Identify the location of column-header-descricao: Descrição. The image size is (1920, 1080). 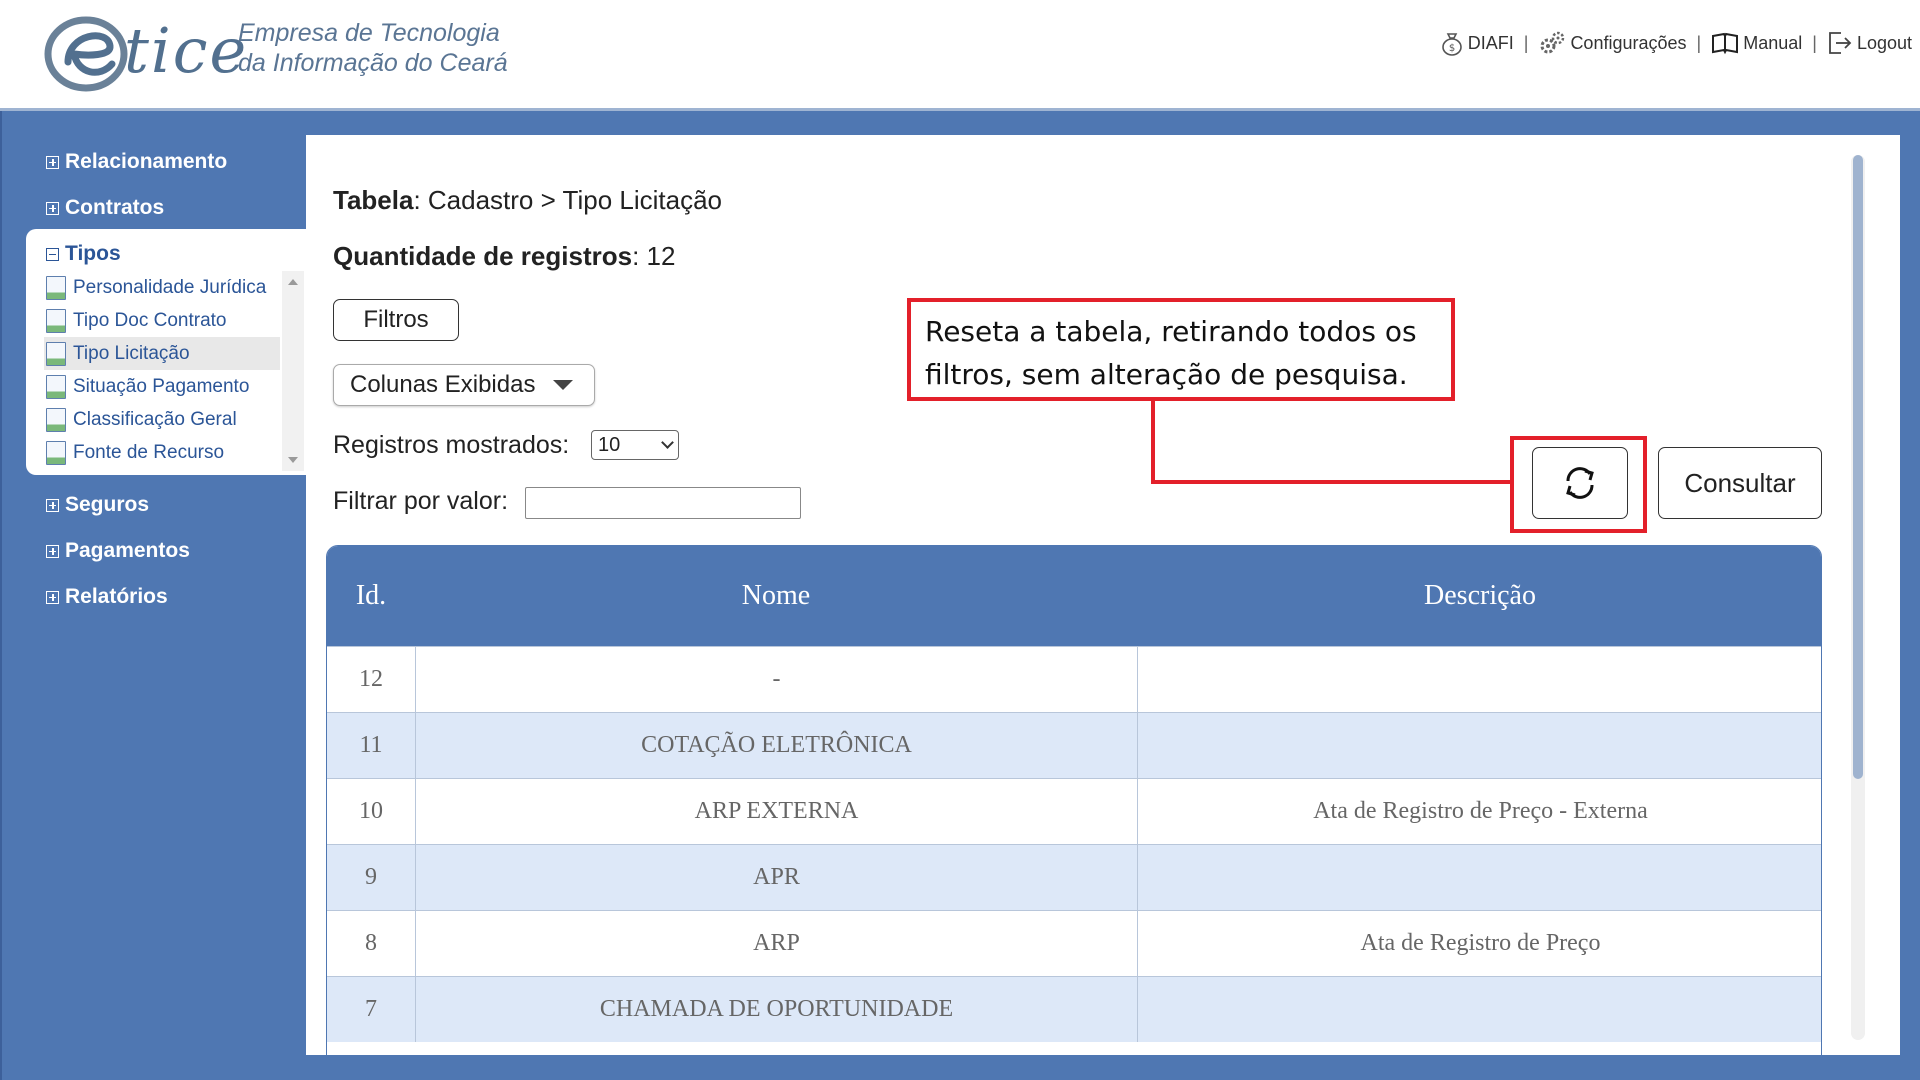
(1479, 596).